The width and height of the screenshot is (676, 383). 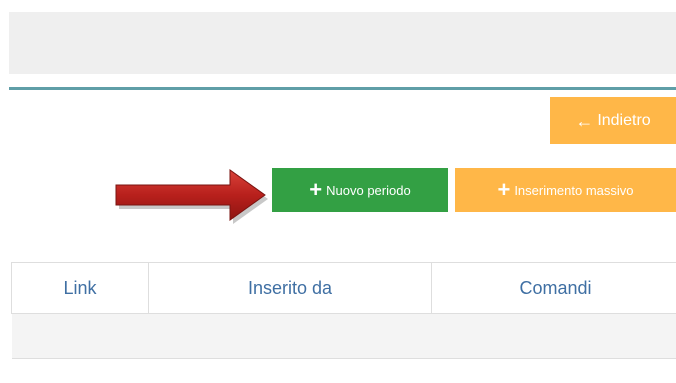 I want to click on bulk-insert-button: + Inserimento massivo, so click(x=565, y=190).